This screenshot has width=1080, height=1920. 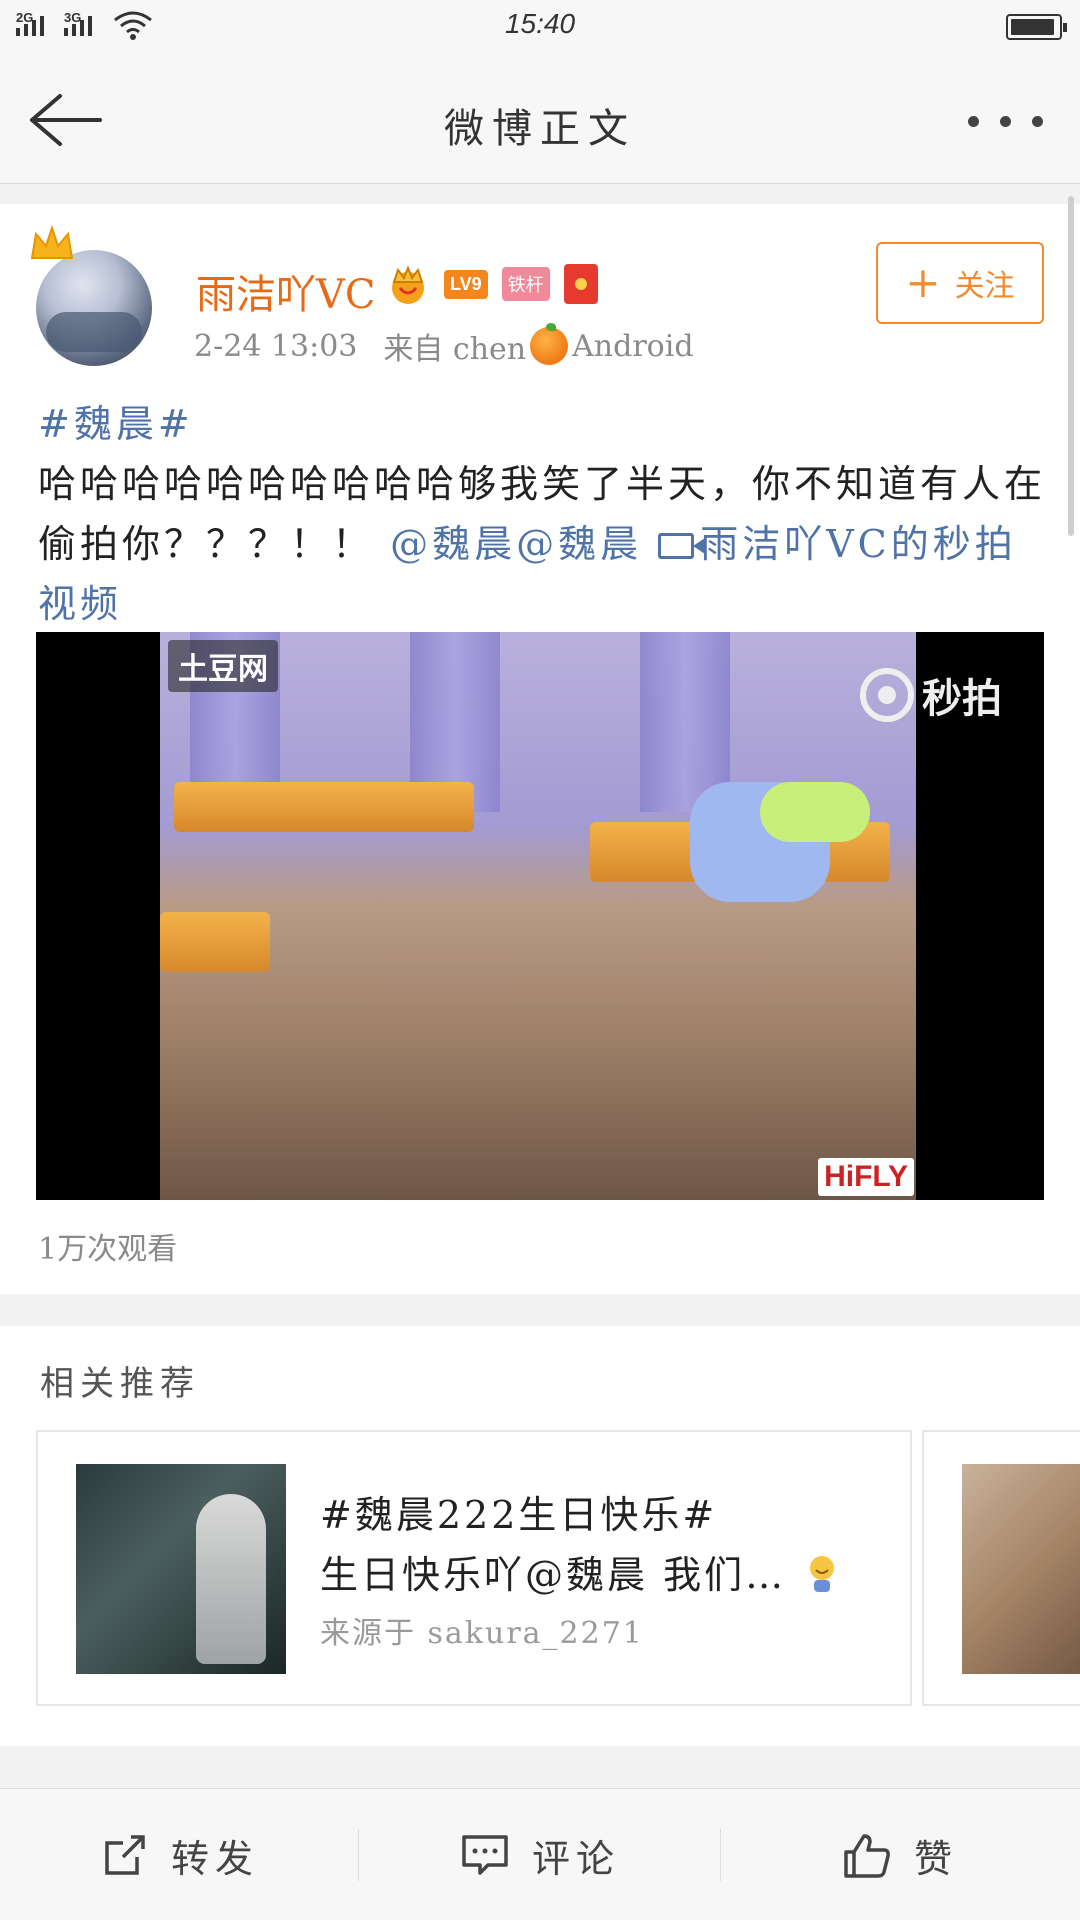 What do you see at coordinates (52, 241) in the screenshot?
I see `crown-icon` at bounding box center [52, 241].